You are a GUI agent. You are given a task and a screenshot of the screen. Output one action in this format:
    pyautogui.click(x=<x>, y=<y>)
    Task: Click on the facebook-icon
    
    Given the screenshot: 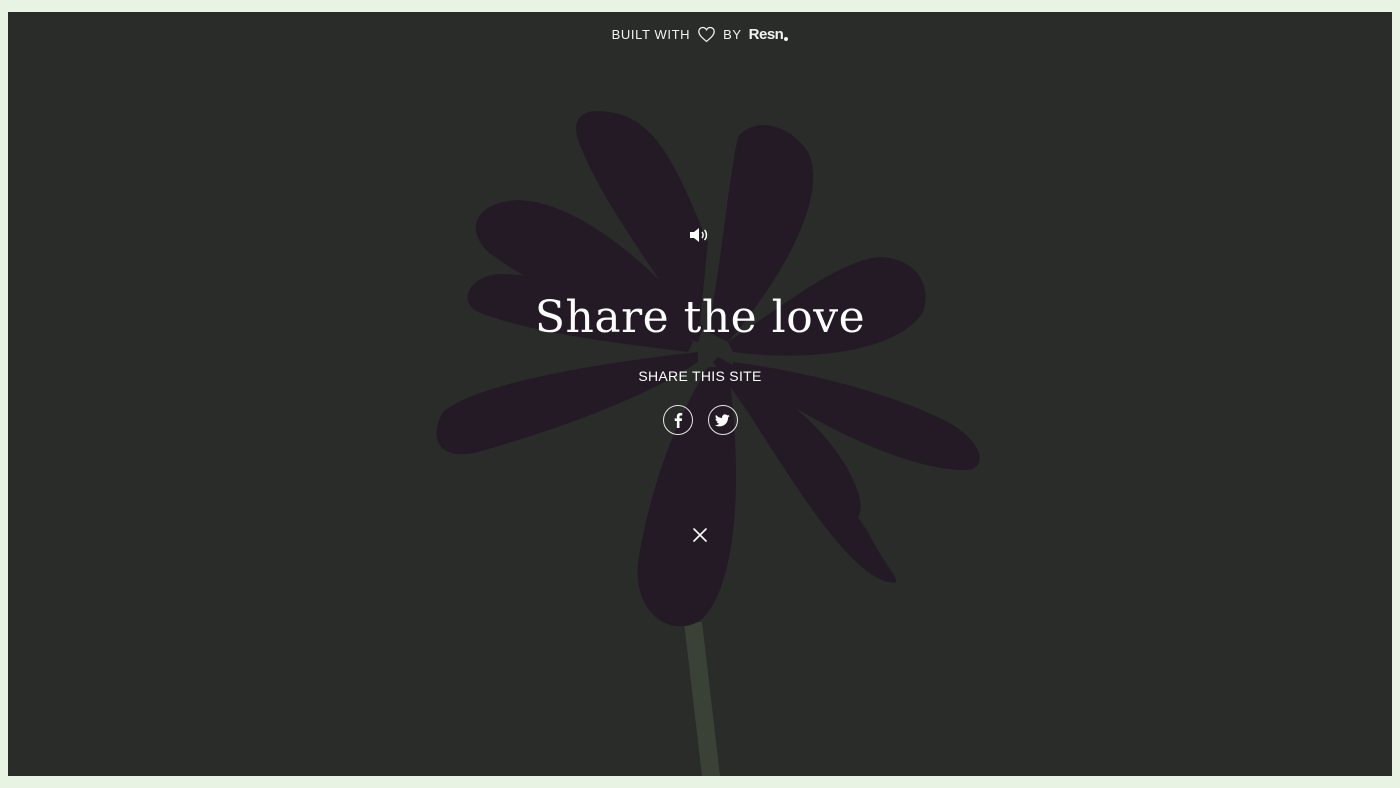 What is the action you would take?
    pyautogui.click(x=678, y=420)
    